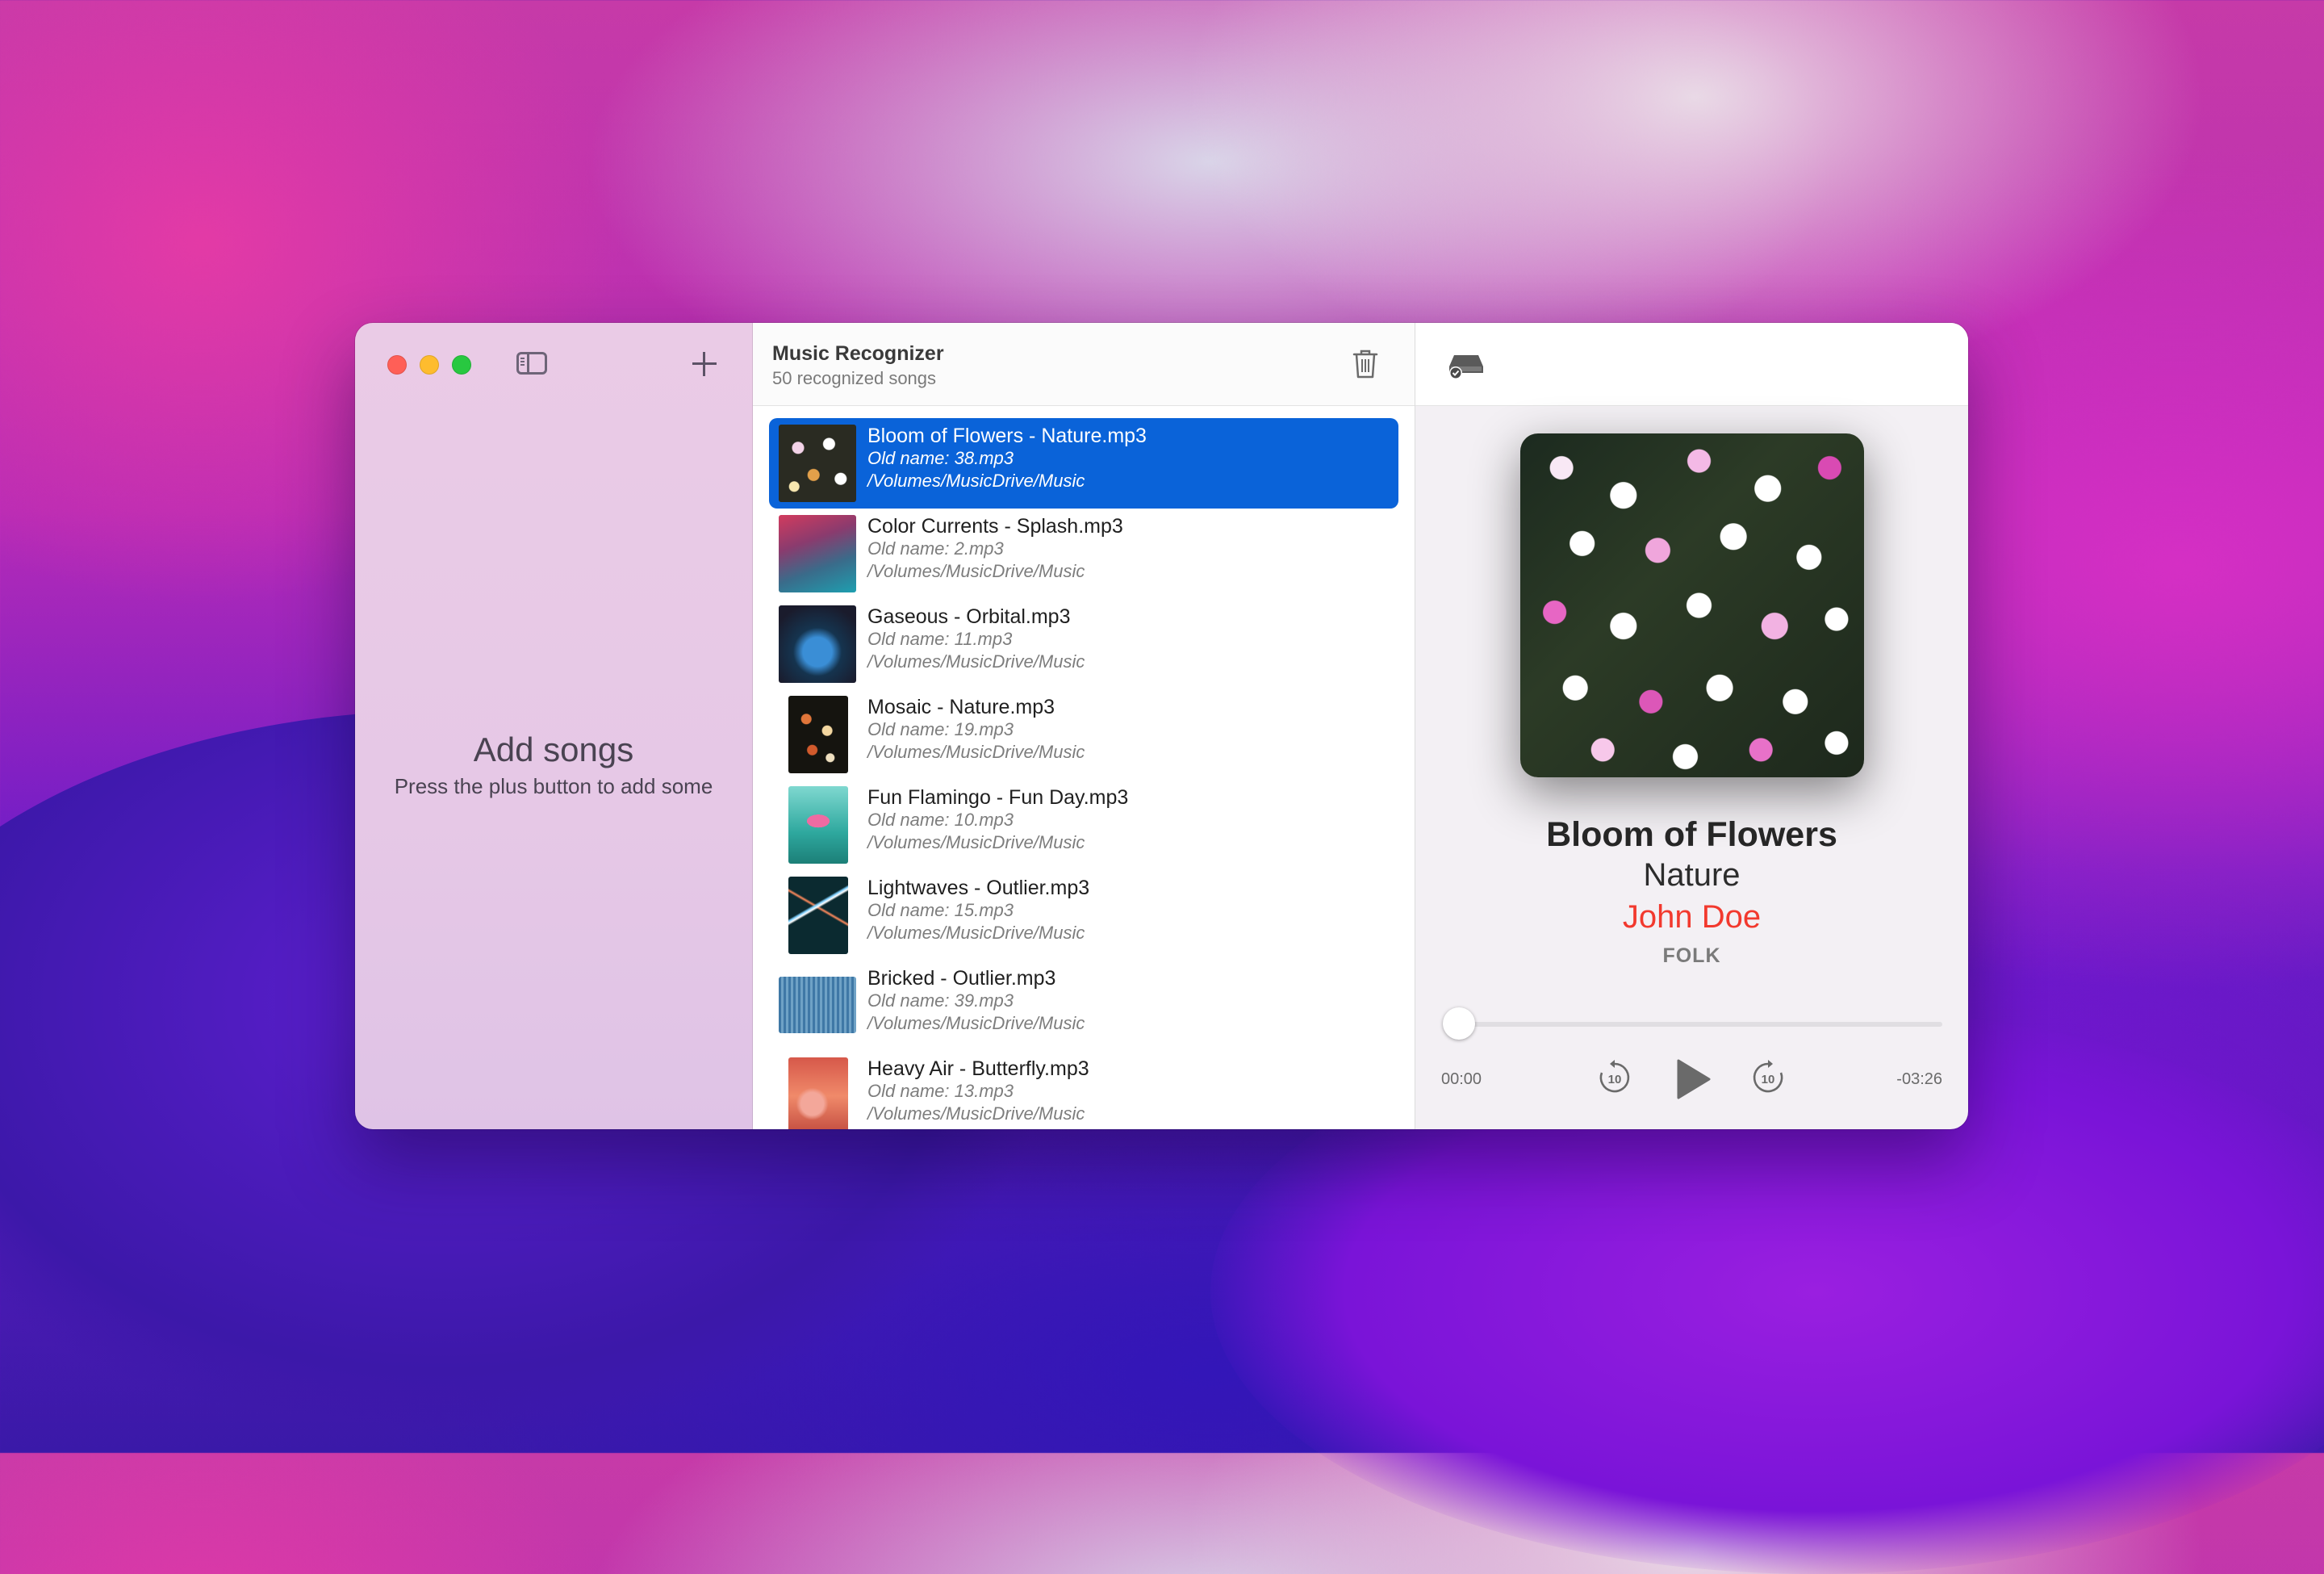 This screenshot has width=2324, height=1574. What do you see at coordinates (1462, 1079) in the screenshot?
I see `elapsed-time: 00:00` at bounding box center [1462, 1079].